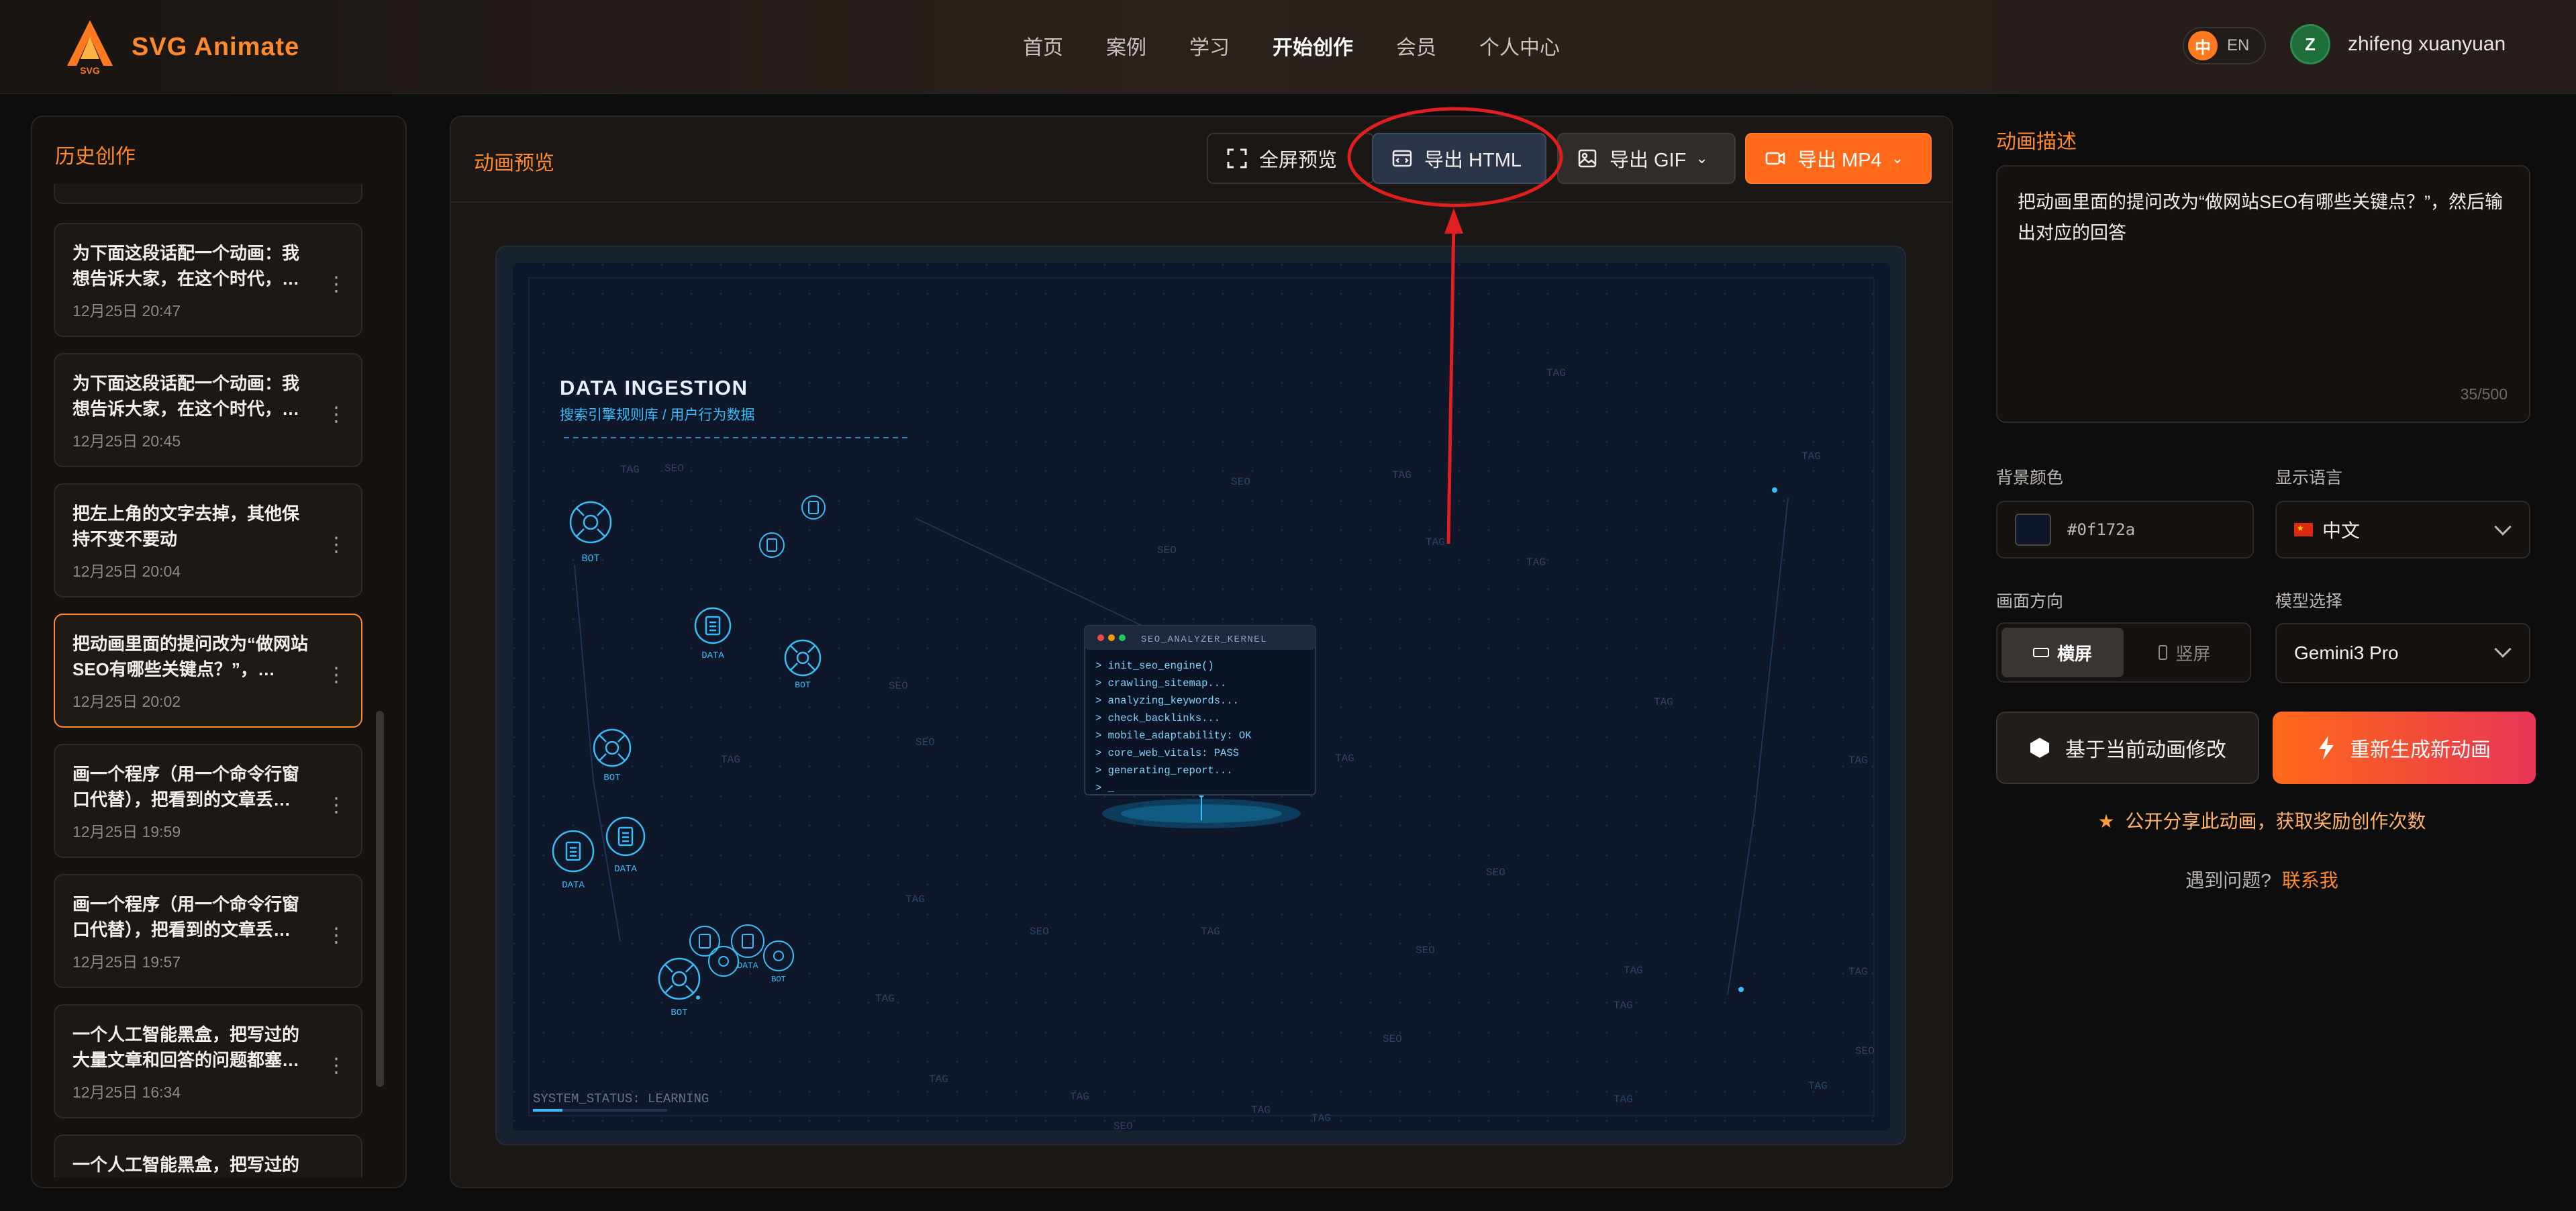 The height and width of the screenshot is (1211, 2576). I want to click on export-html-button: 导出 HTML, so click(1459, 158).